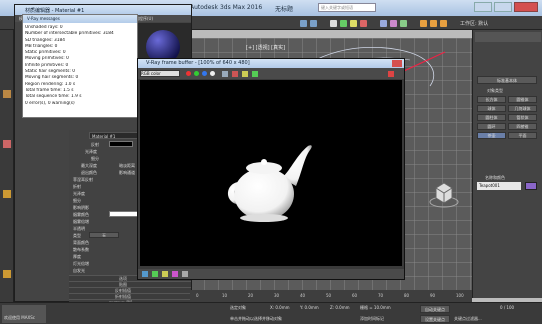  What do you see at coordinates (397, 63) in the screenshot?
I see `vfb-close-button` at bounding box center [397, 63].